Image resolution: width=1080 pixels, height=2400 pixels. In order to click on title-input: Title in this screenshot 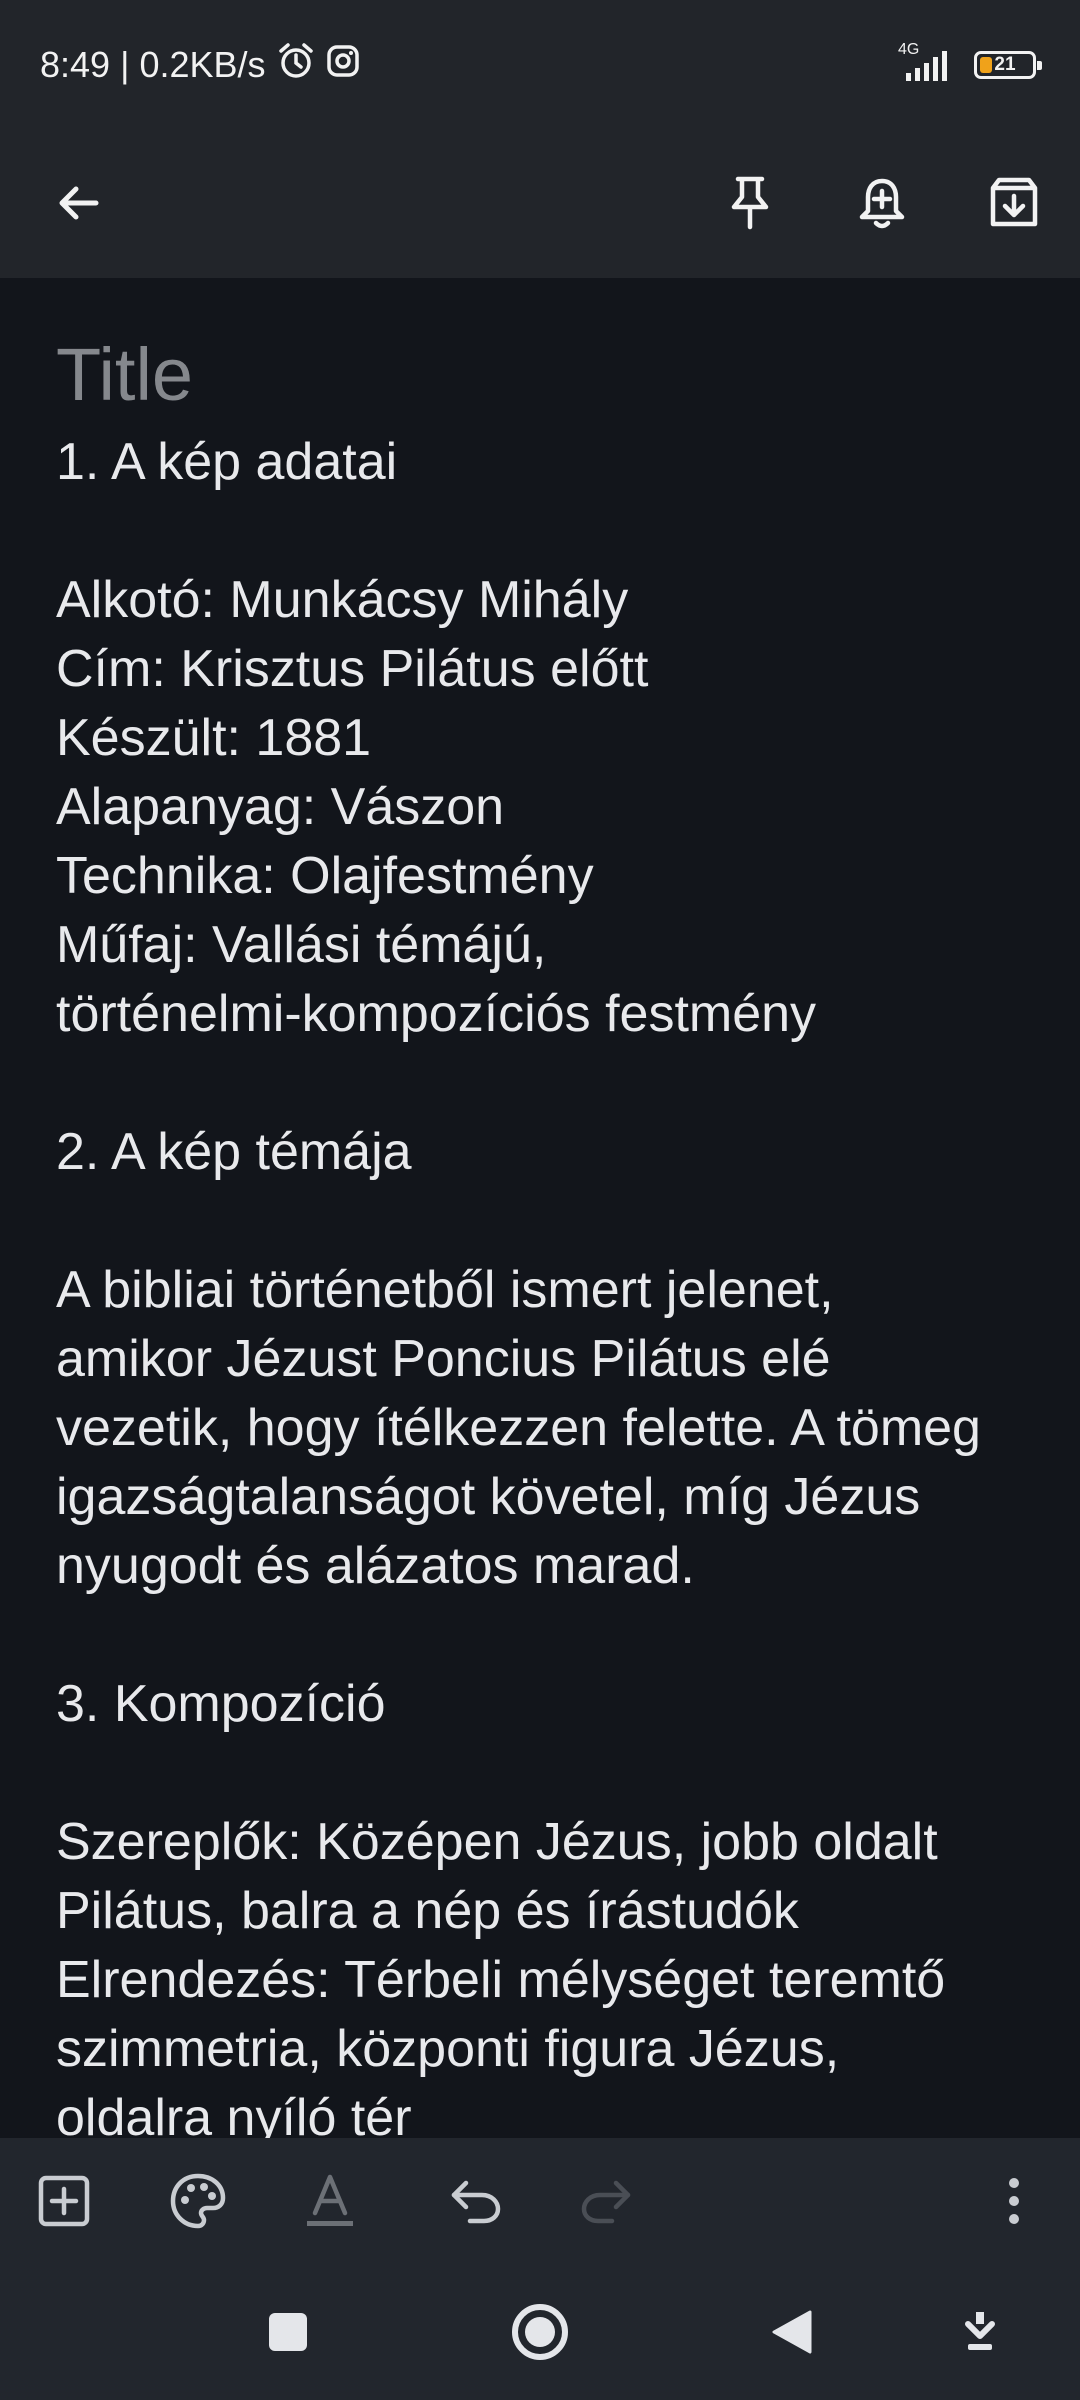, I will do `click(124, 374)`.